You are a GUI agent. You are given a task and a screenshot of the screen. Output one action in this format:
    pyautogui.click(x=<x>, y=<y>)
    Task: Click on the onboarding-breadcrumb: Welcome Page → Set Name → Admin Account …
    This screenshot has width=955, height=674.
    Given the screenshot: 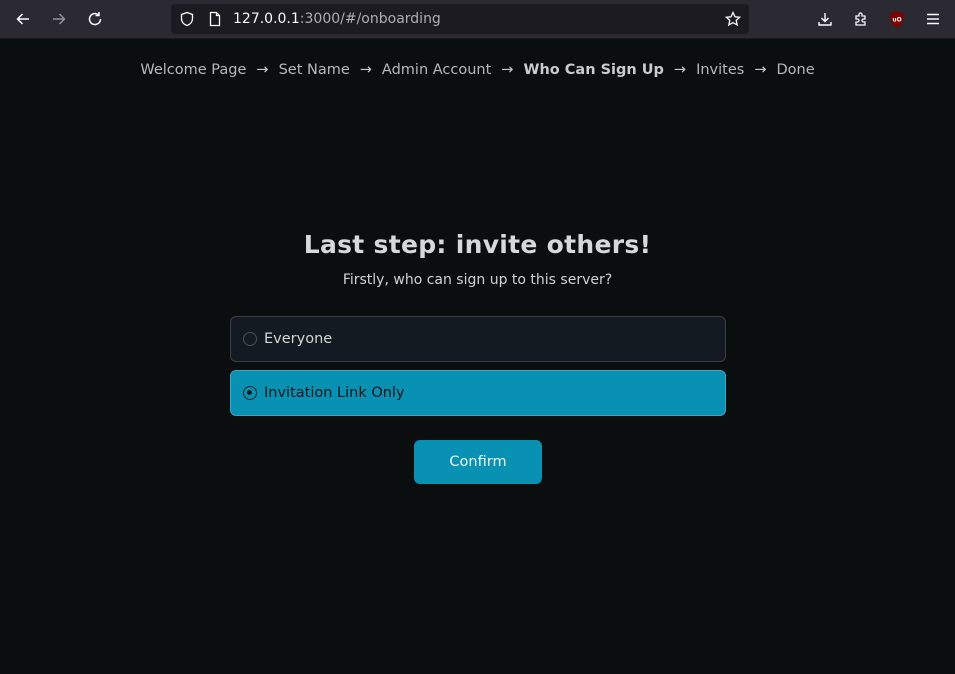 What is the action you would take?
    pyautogui.click(x=477, y=70)
    